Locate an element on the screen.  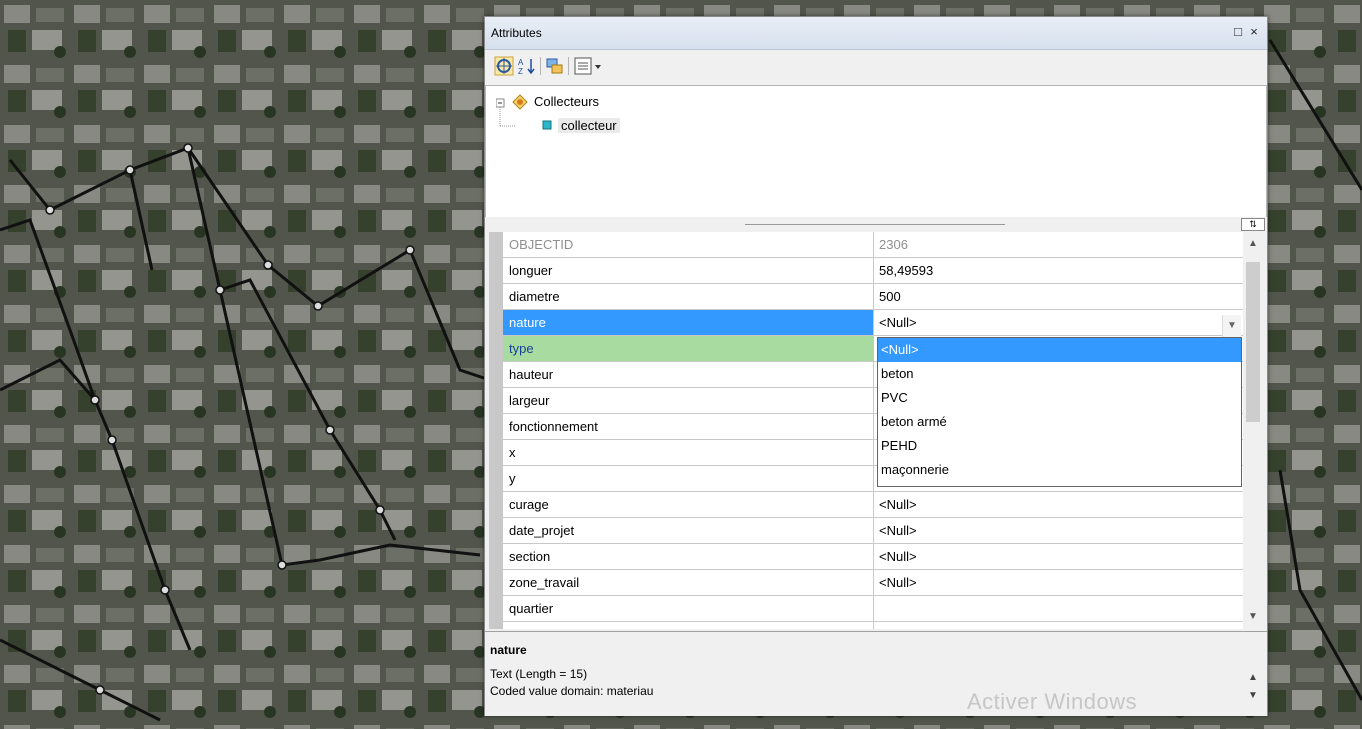
attribute-row: longuer 58,49593 is located at coordinates (873, 271).